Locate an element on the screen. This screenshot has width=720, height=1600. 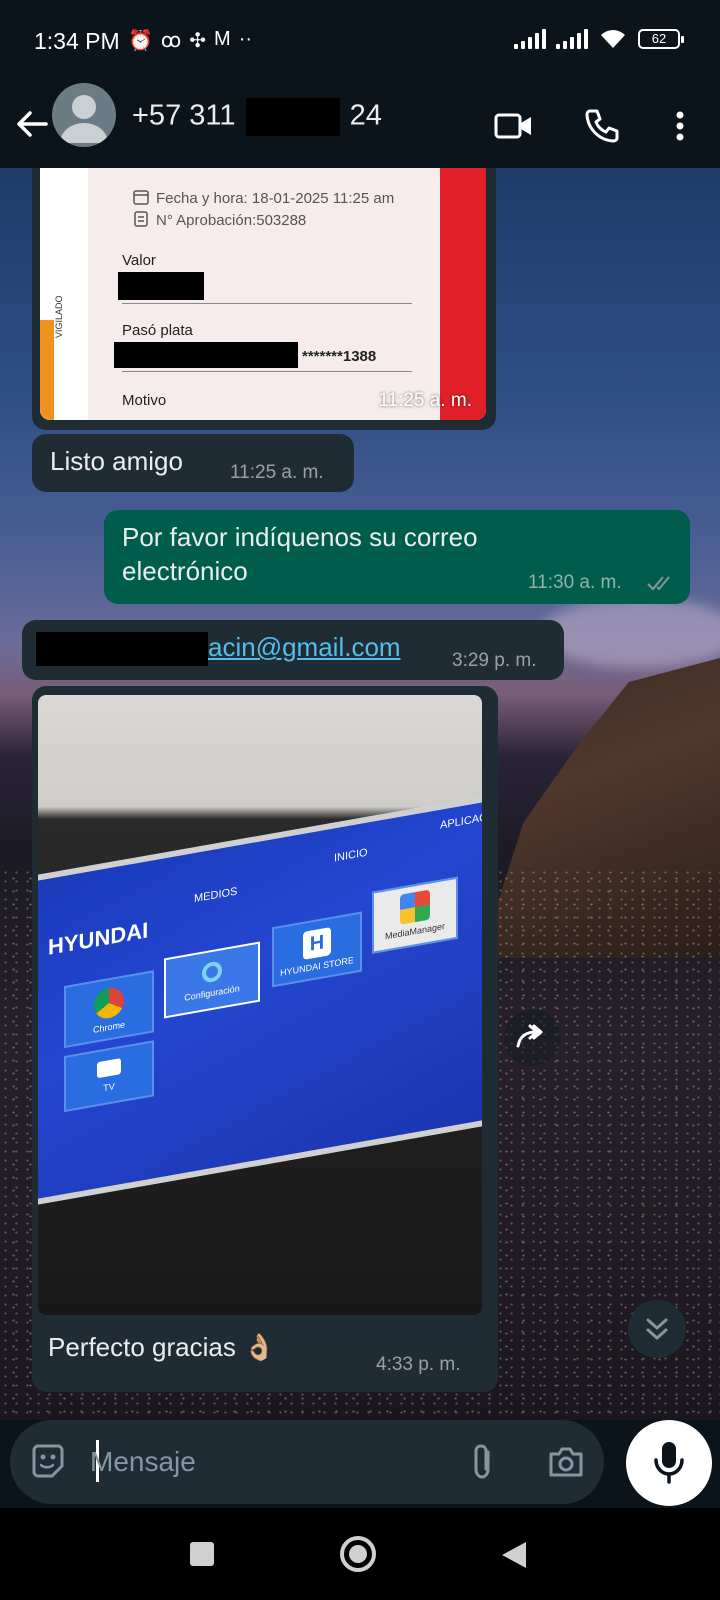
tv-menu-item: APLICAC is located at coordinates (461, 821).